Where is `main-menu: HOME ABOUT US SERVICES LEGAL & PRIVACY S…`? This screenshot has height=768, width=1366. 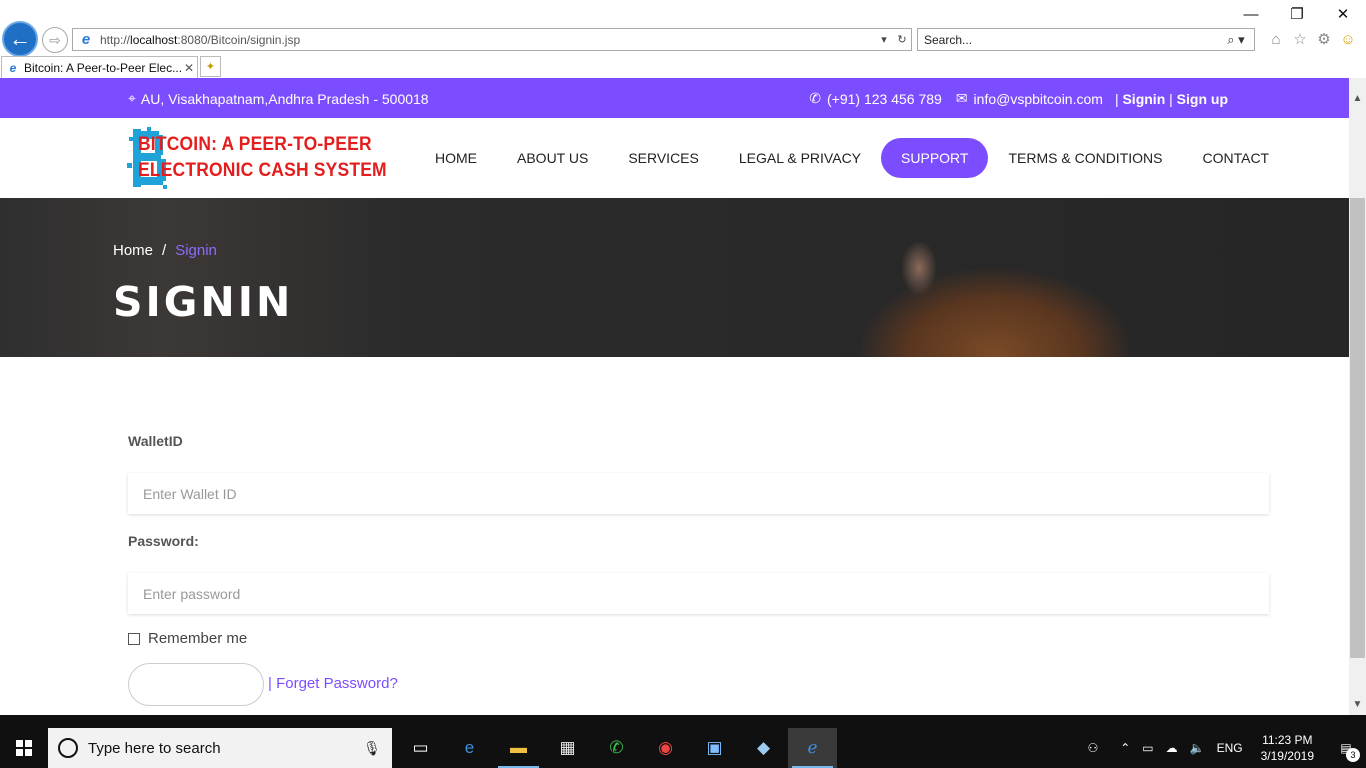
main-menu: HOME ABOUT US SERVICES LEGAL & PRIVACY S… is located at coordinates (852, 158).